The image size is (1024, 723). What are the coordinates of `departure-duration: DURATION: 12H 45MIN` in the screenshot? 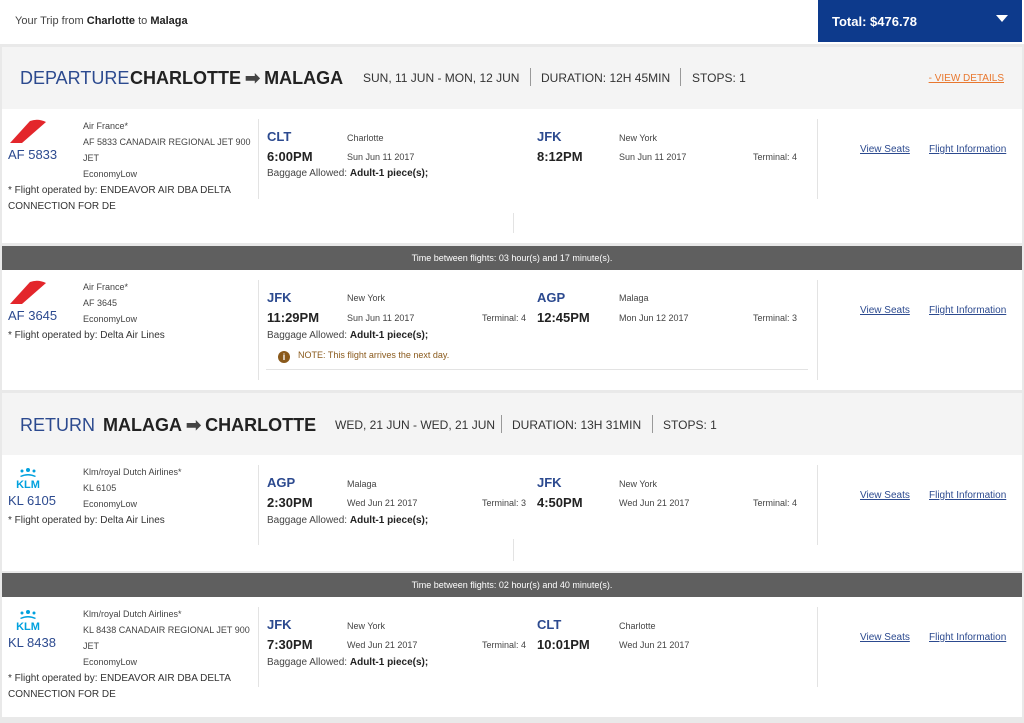 It's located at (606, 78).